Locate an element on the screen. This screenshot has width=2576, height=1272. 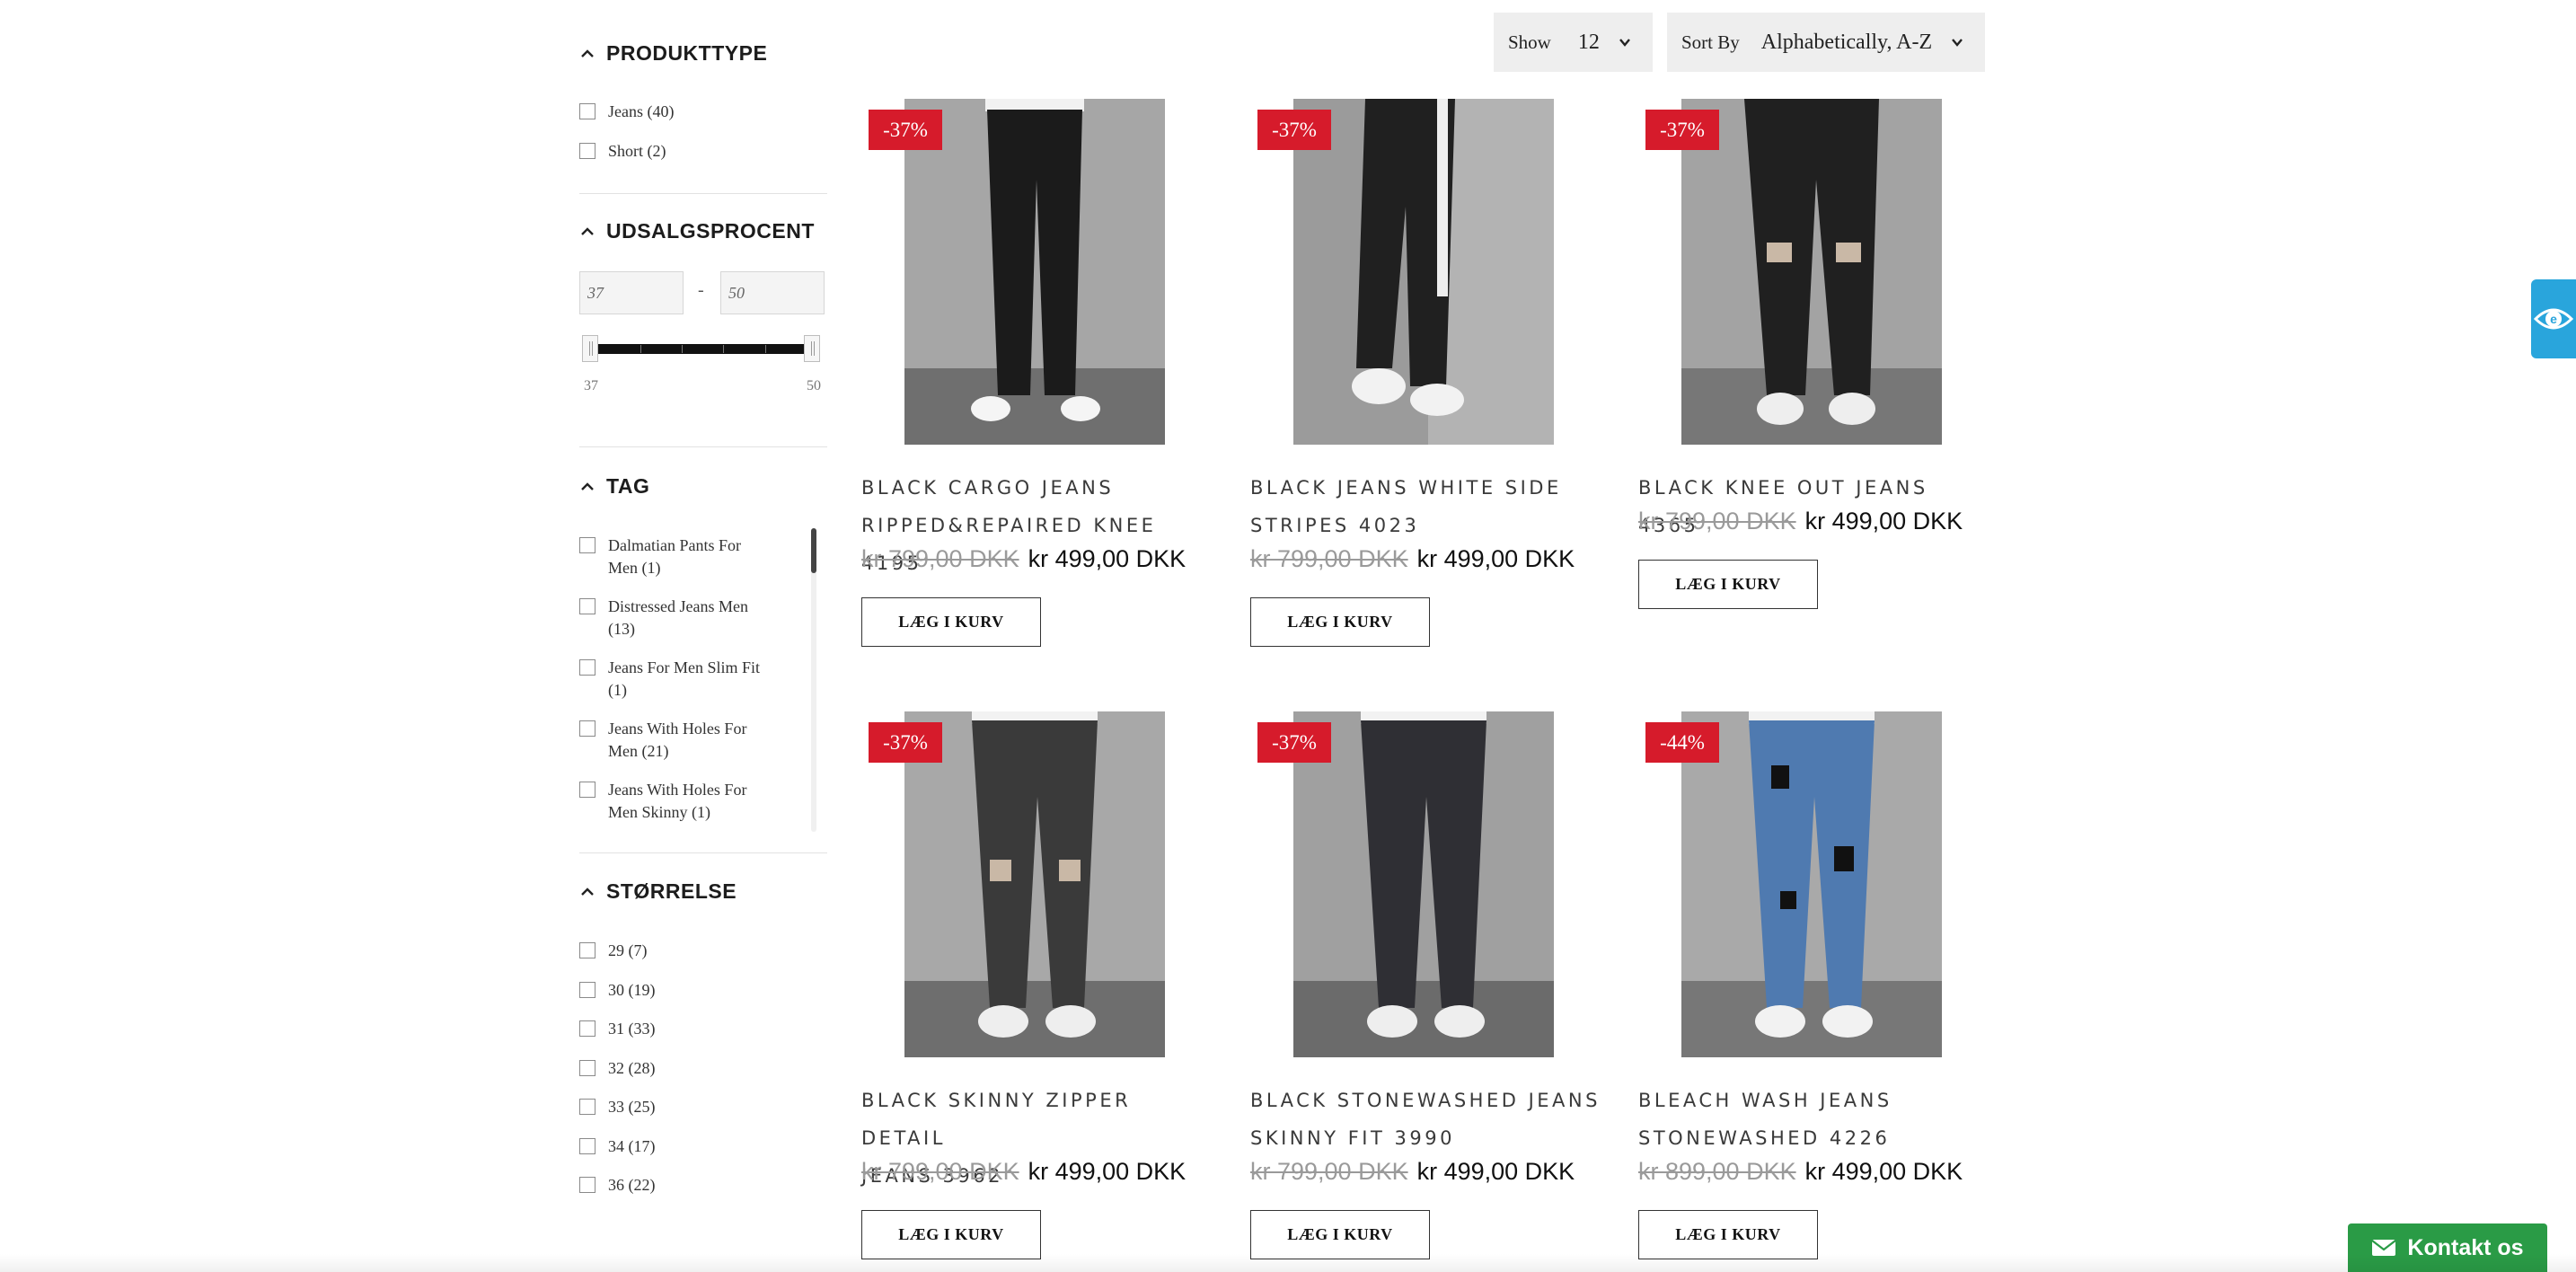
filter-heading-label: PRODUKTTYPE is located at coordinates (687, 53).